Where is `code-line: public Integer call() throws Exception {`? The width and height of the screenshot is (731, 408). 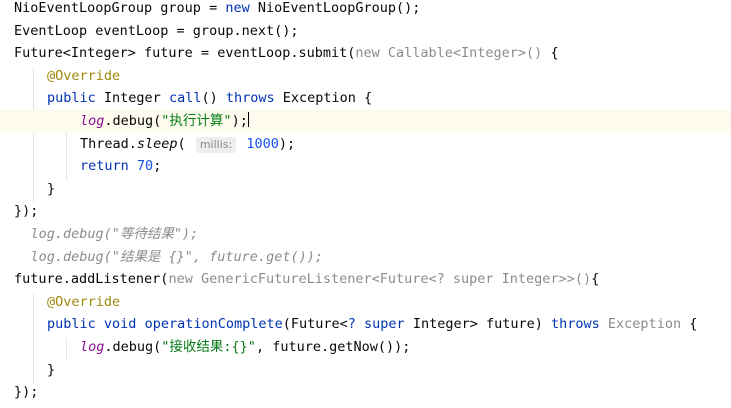
code-line: public Integer call() throws Exception { is located at coordinates (365, 98).